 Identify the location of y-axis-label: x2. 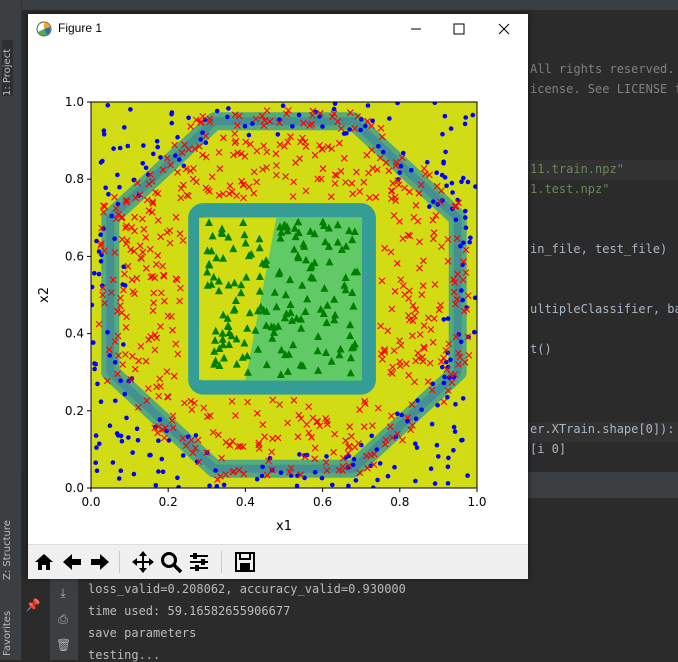
(44, 295).